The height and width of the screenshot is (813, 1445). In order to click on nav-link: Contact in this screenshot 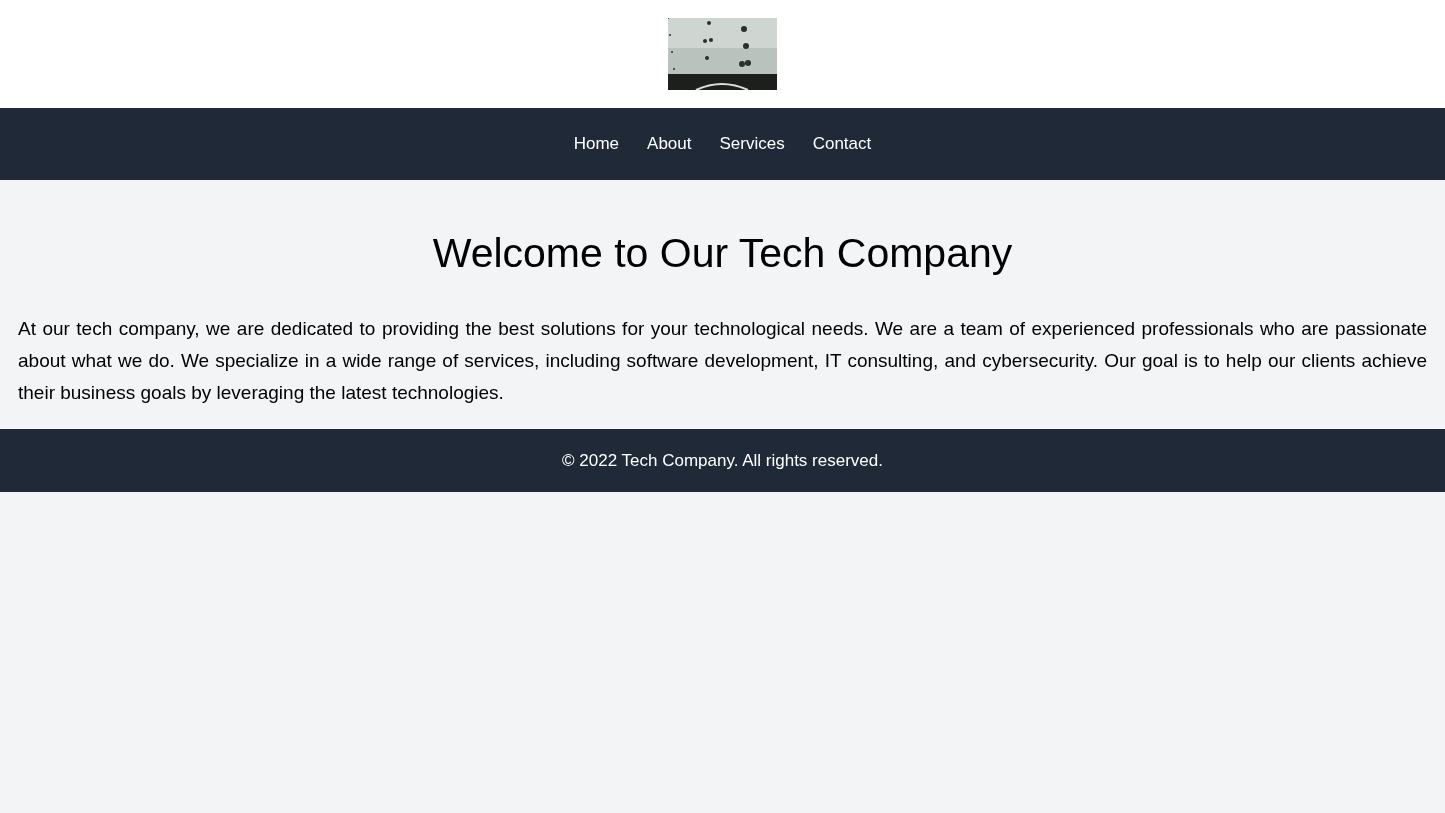, I will do `click(842, 144)`.